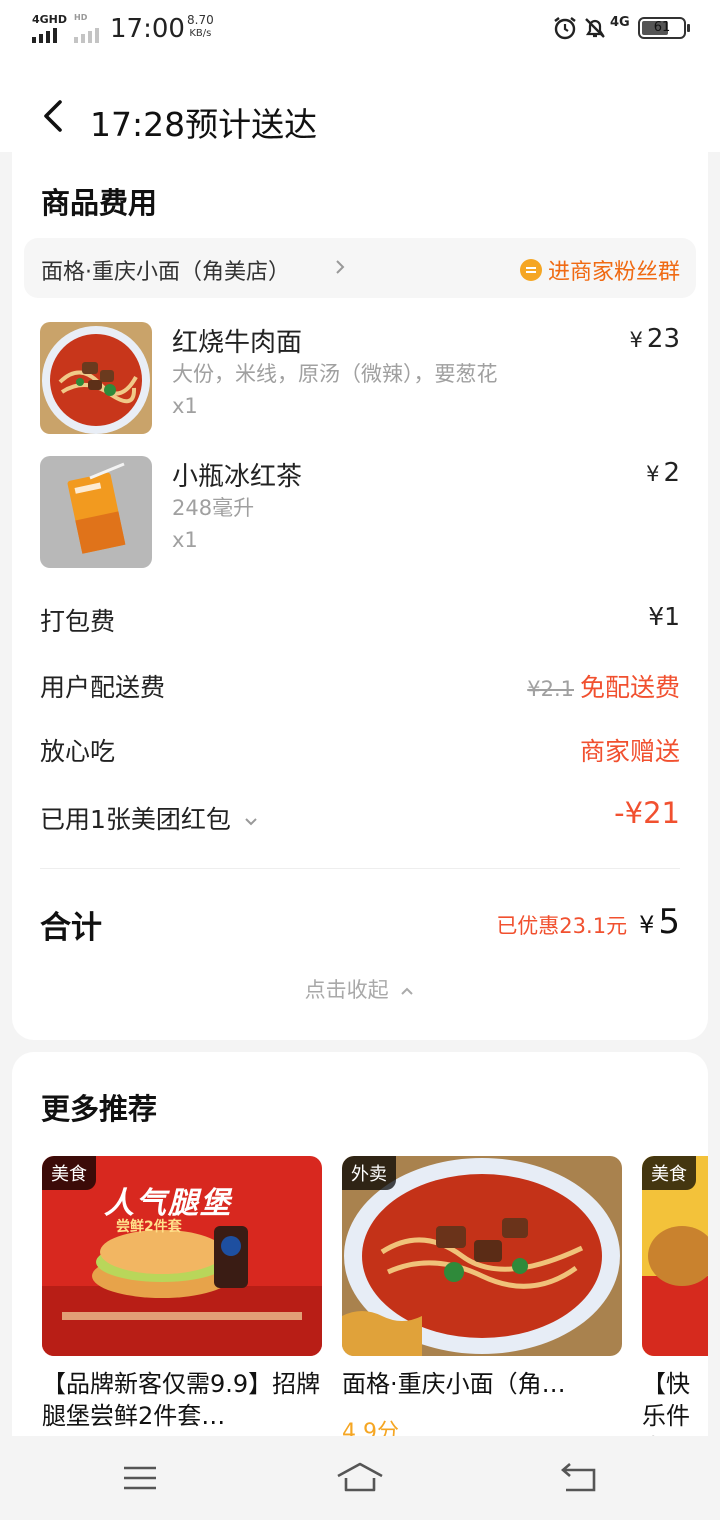 Image resolution: width=720 pixels, height=1520 pixels. Describe the element at coordinates (360, 622) in the screenshot. I see `packing-fee-row: 打包费 ¥1` at that location.